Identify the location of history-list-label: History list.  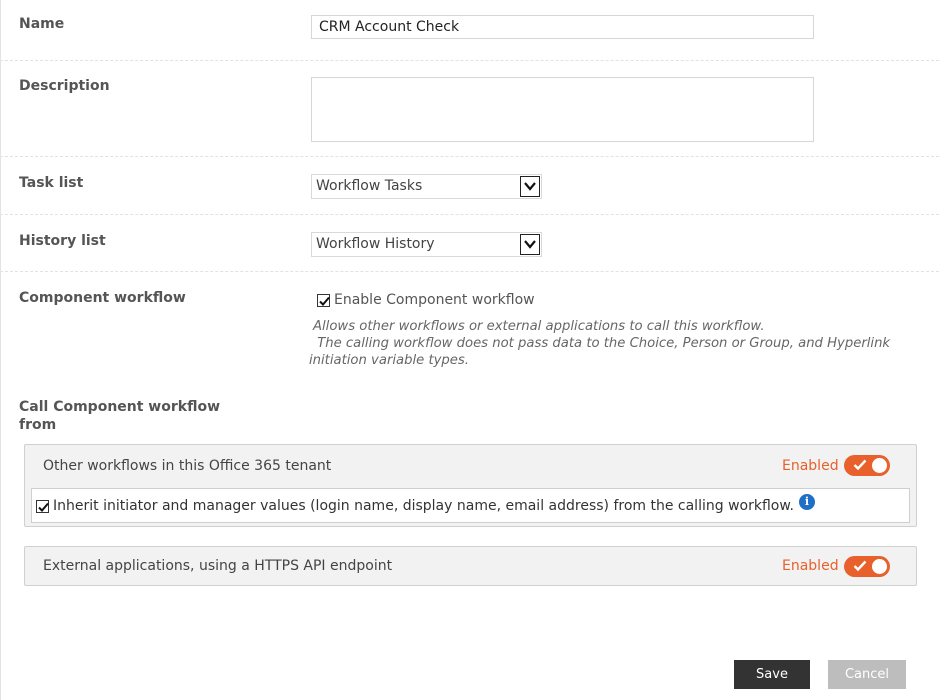
(62, 241).